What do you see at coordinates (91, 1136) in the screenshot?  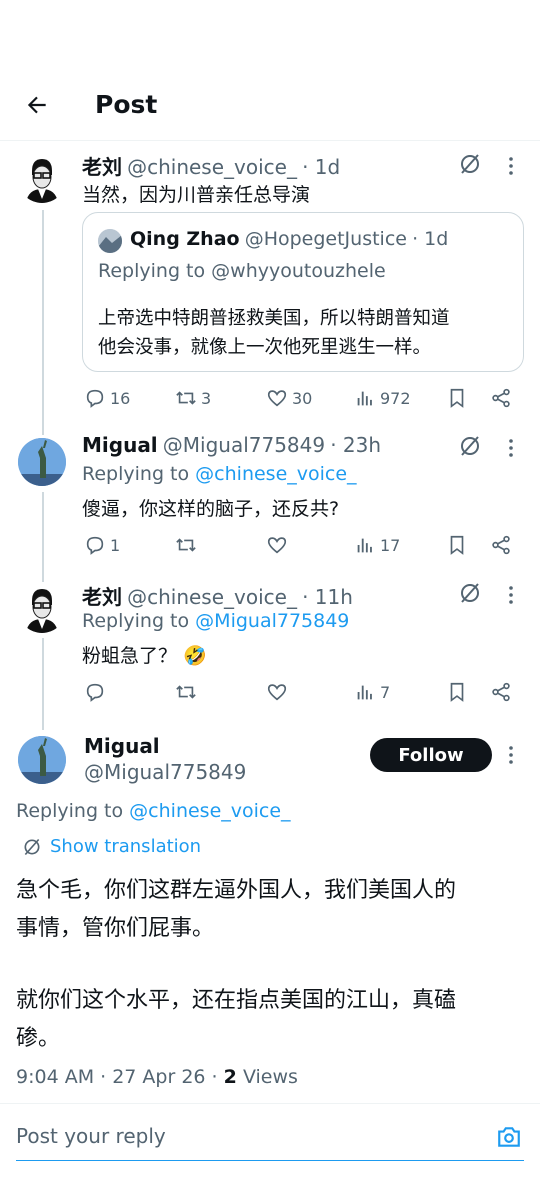 I see `reply-input: Post your reply` at bounding box center [91, 1136].